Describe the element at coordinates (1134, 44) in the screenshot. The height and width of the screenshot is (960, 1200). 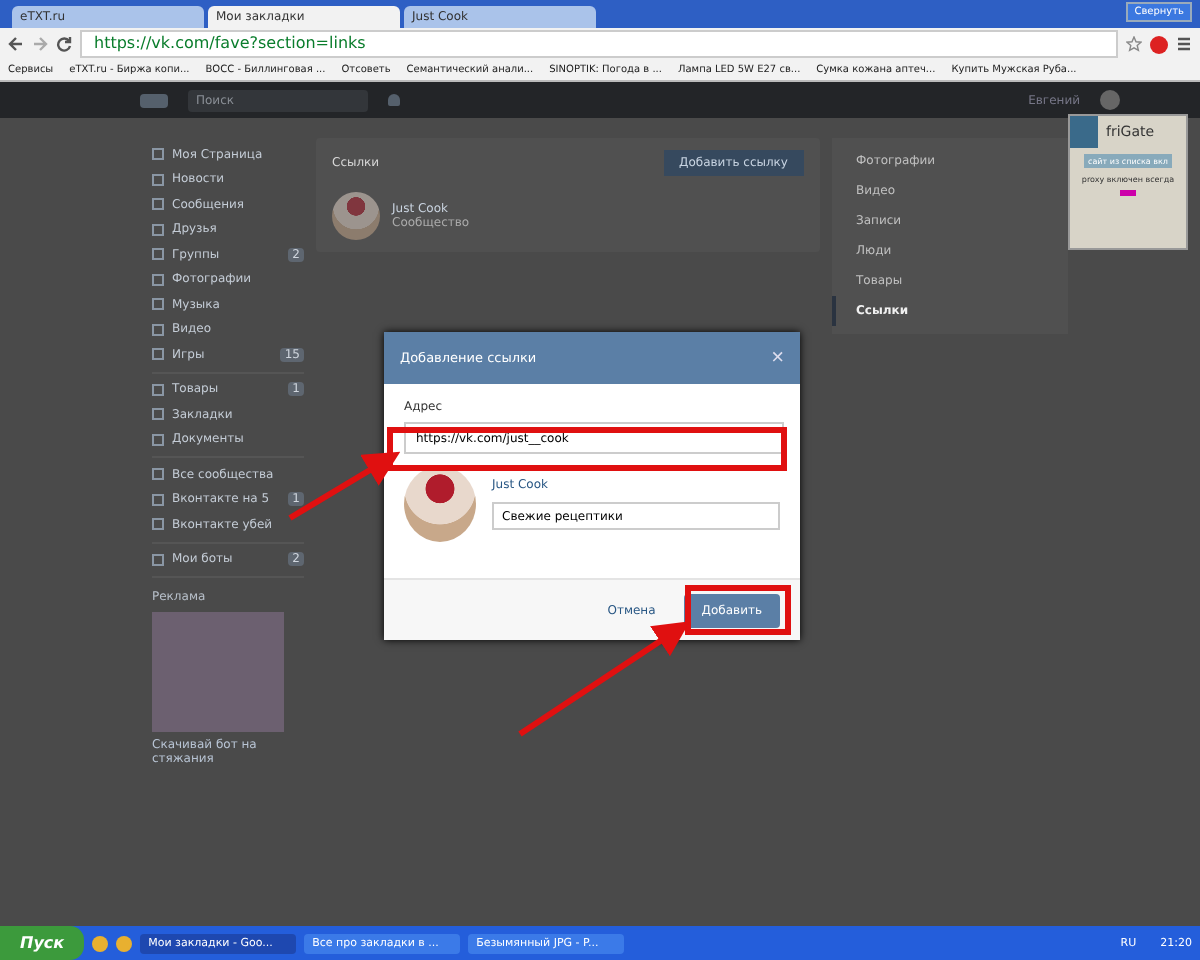
I see `star-icon` at that location.